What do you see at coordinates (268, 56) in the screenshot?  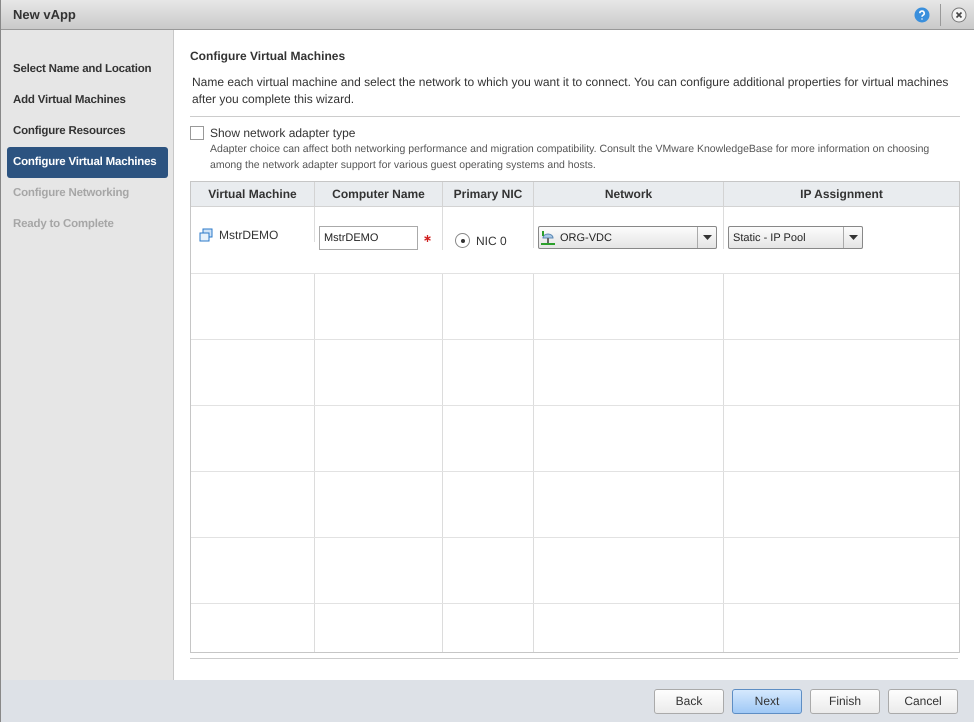 I see `page-heading: Configure Virtual Machines` at bounding box center [268, 56].